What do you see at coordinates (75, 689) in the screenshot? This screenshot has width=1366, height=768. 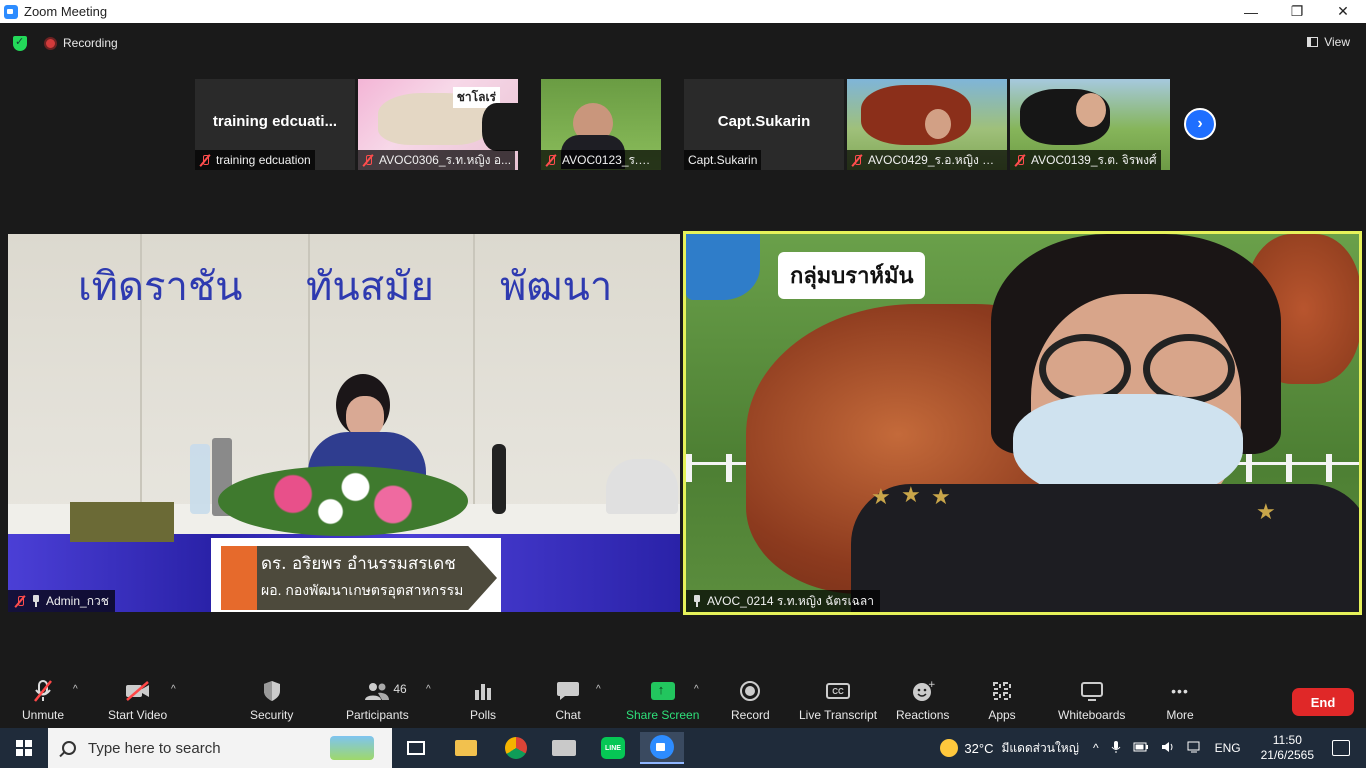 I see `audio-options-caret-icon: ^` at bounding box center [75, 689].